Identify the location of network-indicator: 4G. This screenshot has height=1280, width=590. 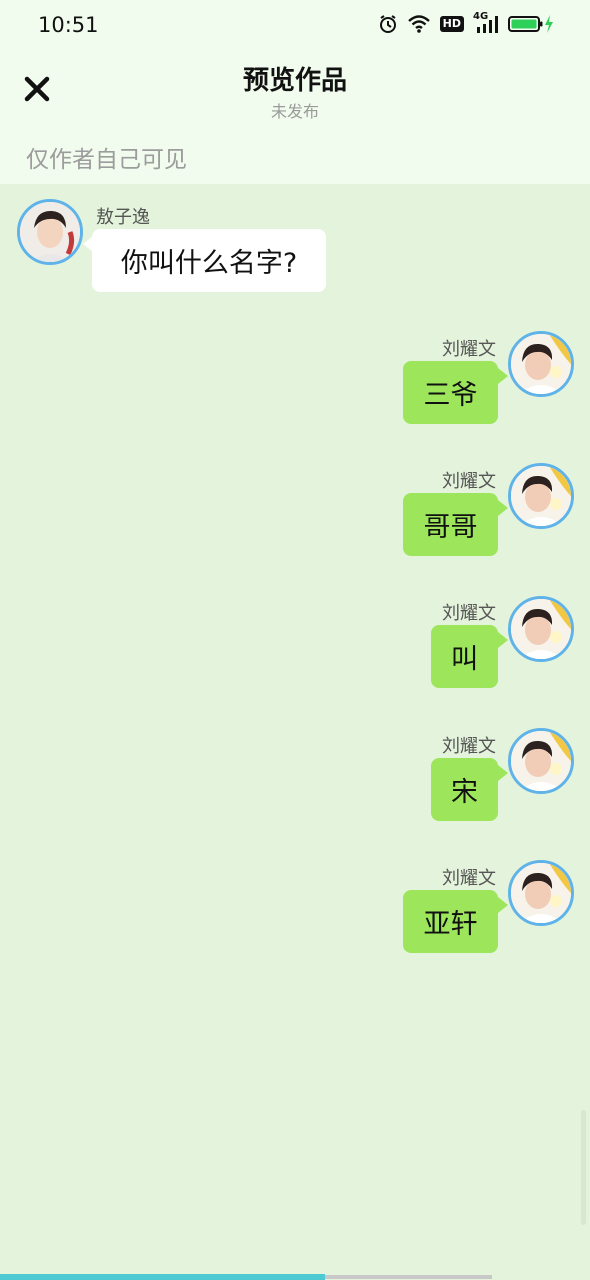
(486, 22).